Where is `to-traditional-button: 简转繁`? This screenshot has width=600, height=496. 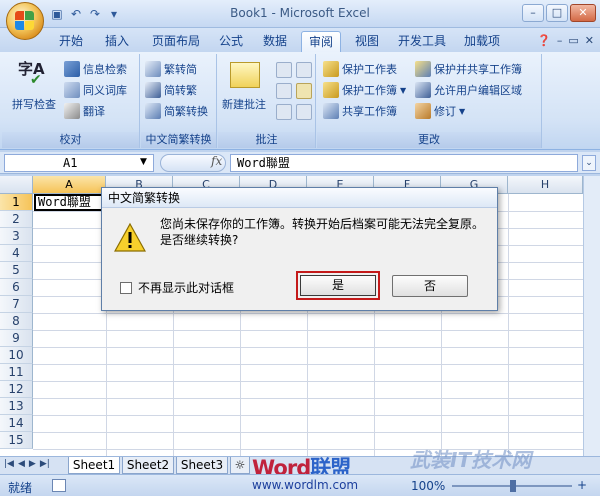
to-traditional-button: 简转繁 is located at coordinates (171, 90).